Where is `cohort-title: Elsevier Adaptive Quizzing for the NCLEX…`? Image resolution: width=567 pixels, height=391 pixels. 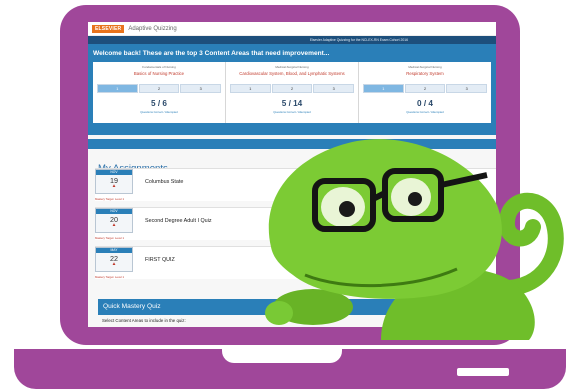
cohort-title: Elsevier Adaptive Quizzing for the NCLEX… is located at coordinates (358, 40).